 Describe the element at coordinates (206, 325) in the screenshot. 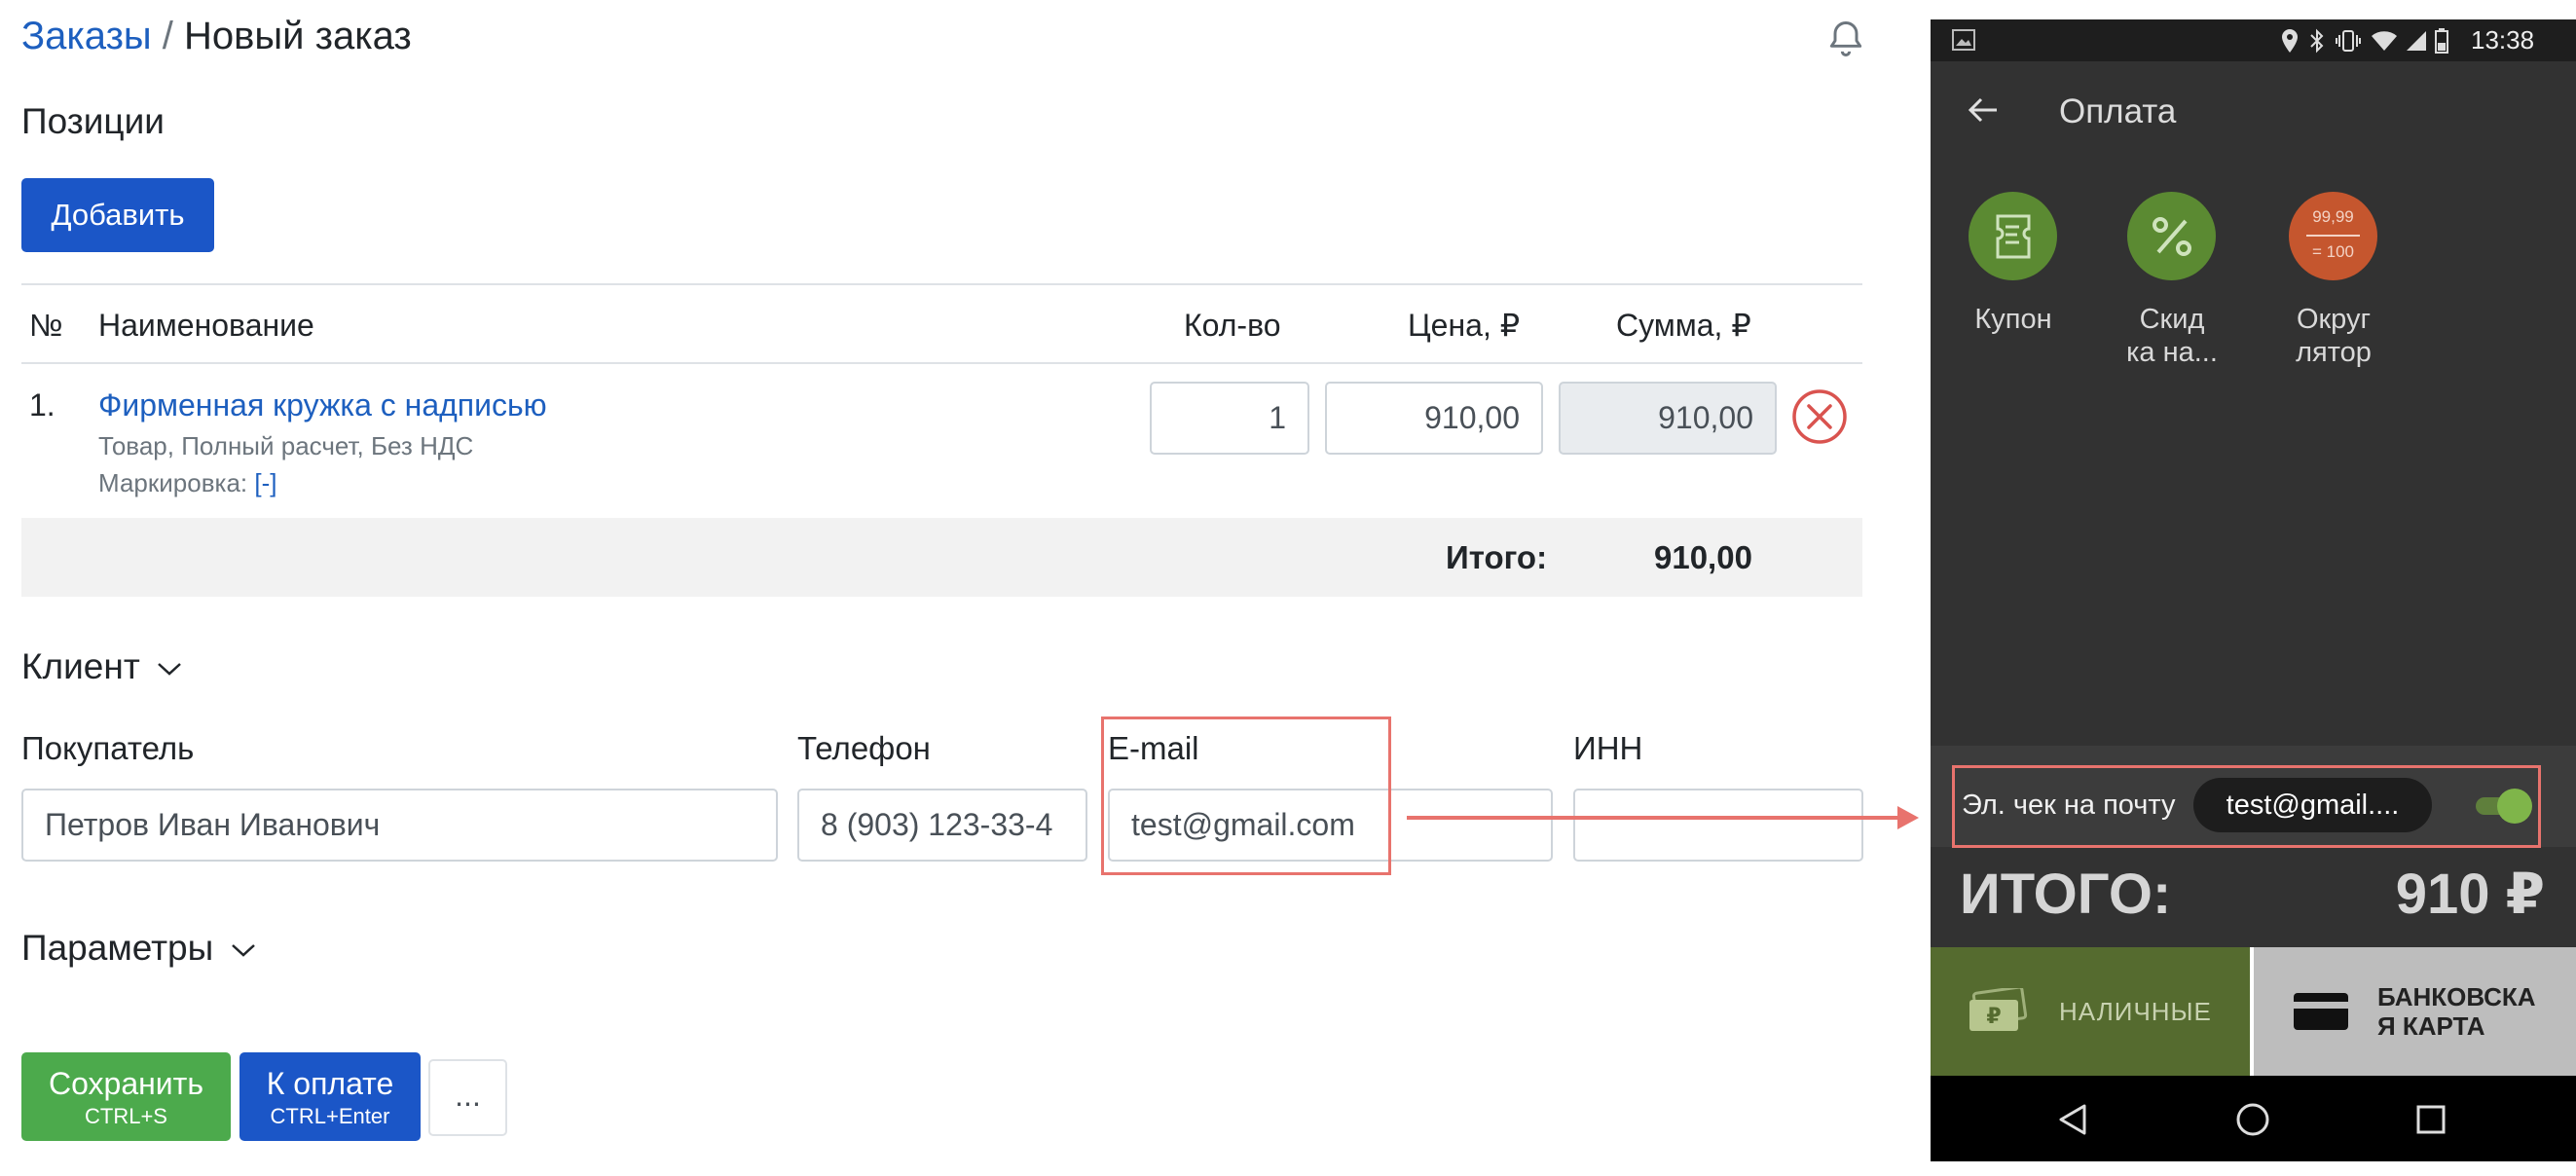

I see `column-header-name: Наименование` at that location.